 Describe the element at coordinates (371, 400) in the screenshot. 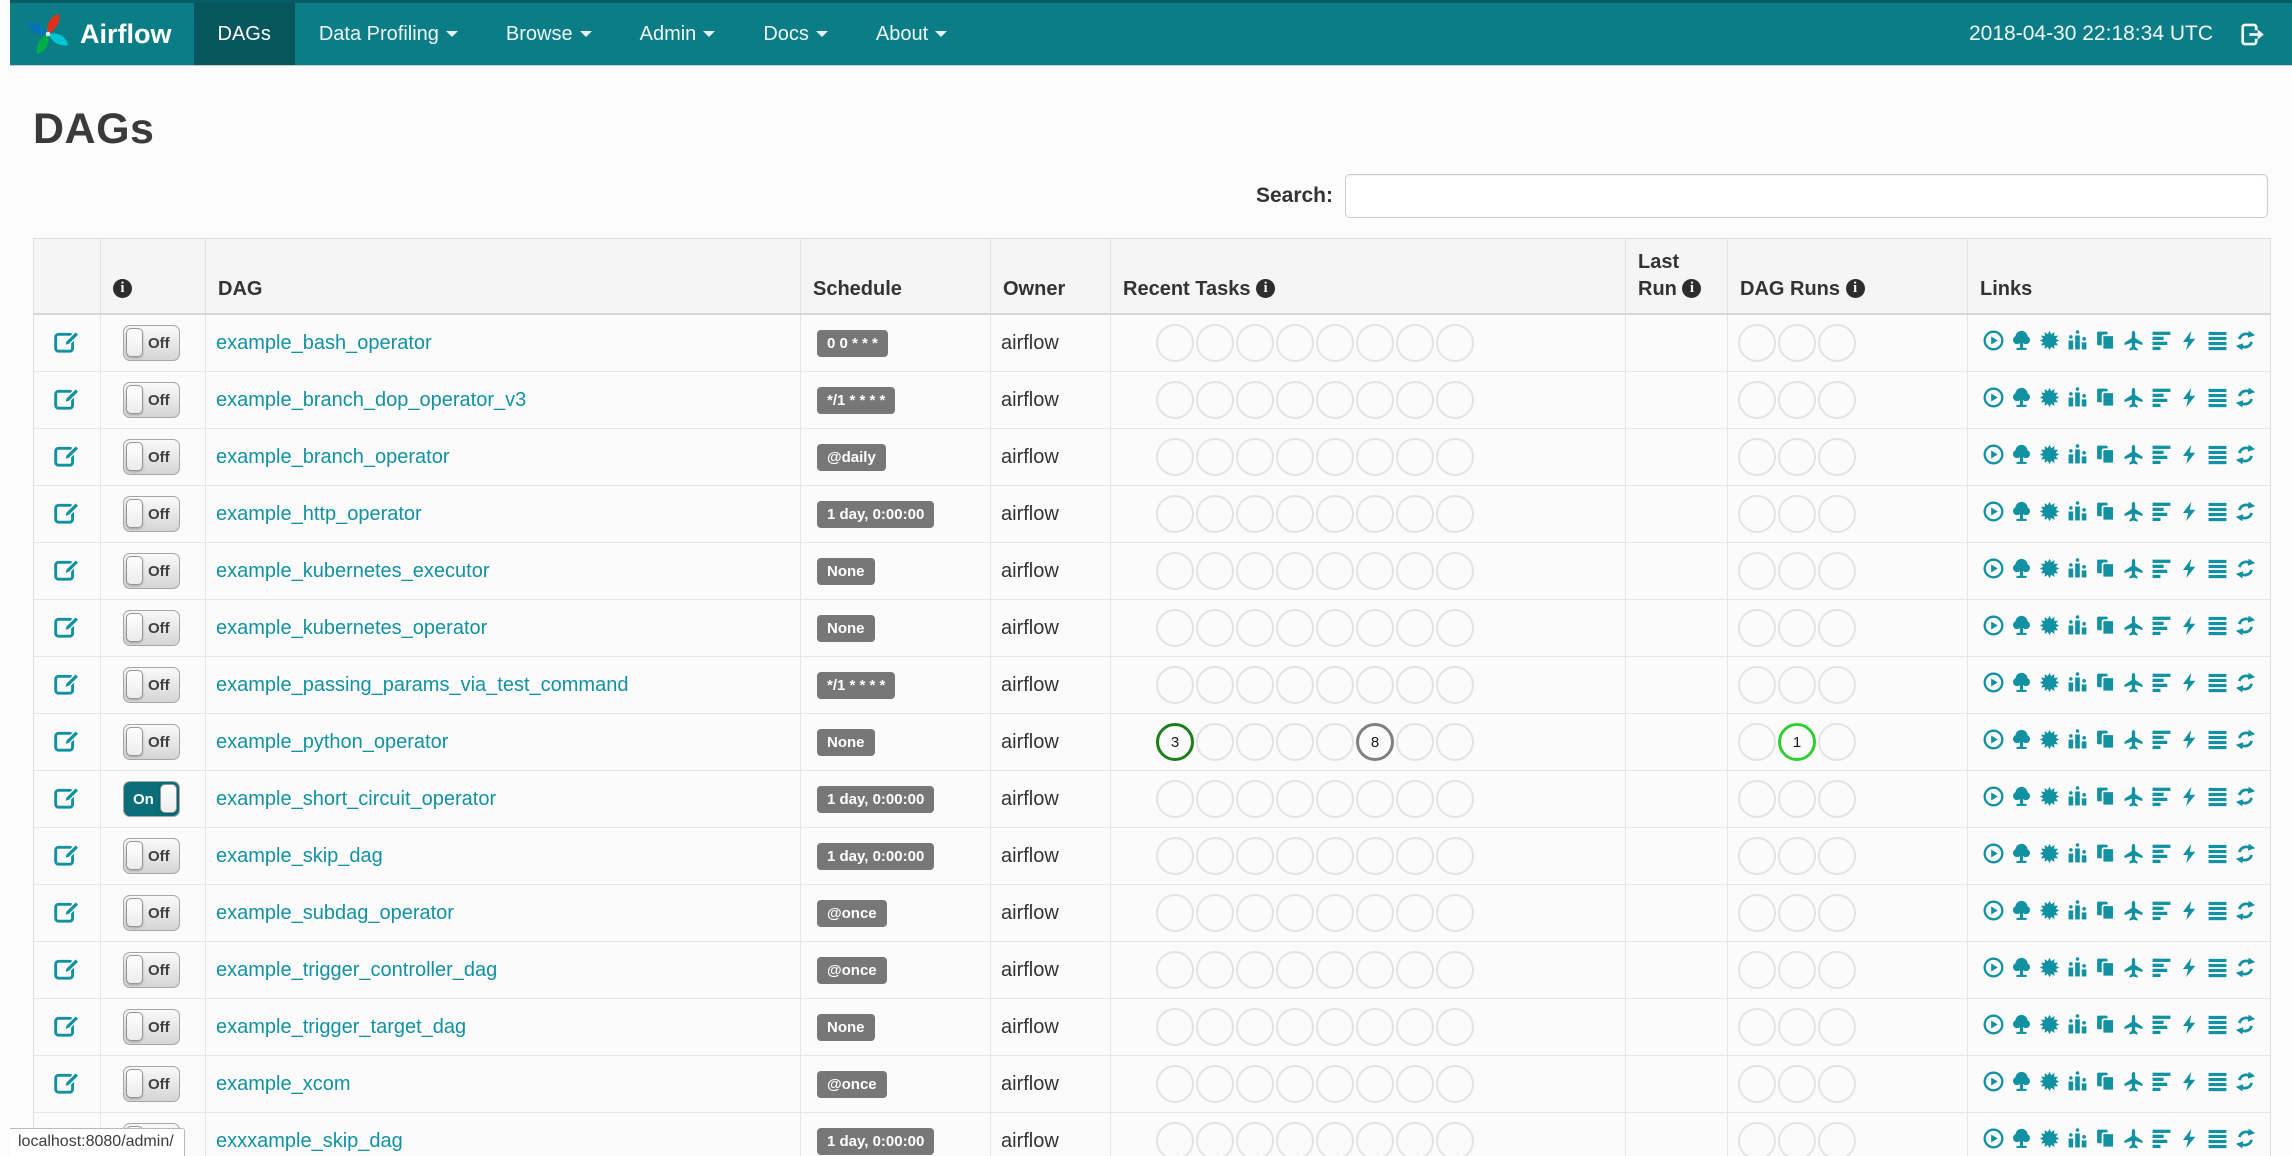

I see `dag-link: example_branch_dop_operator_v3` at that location.